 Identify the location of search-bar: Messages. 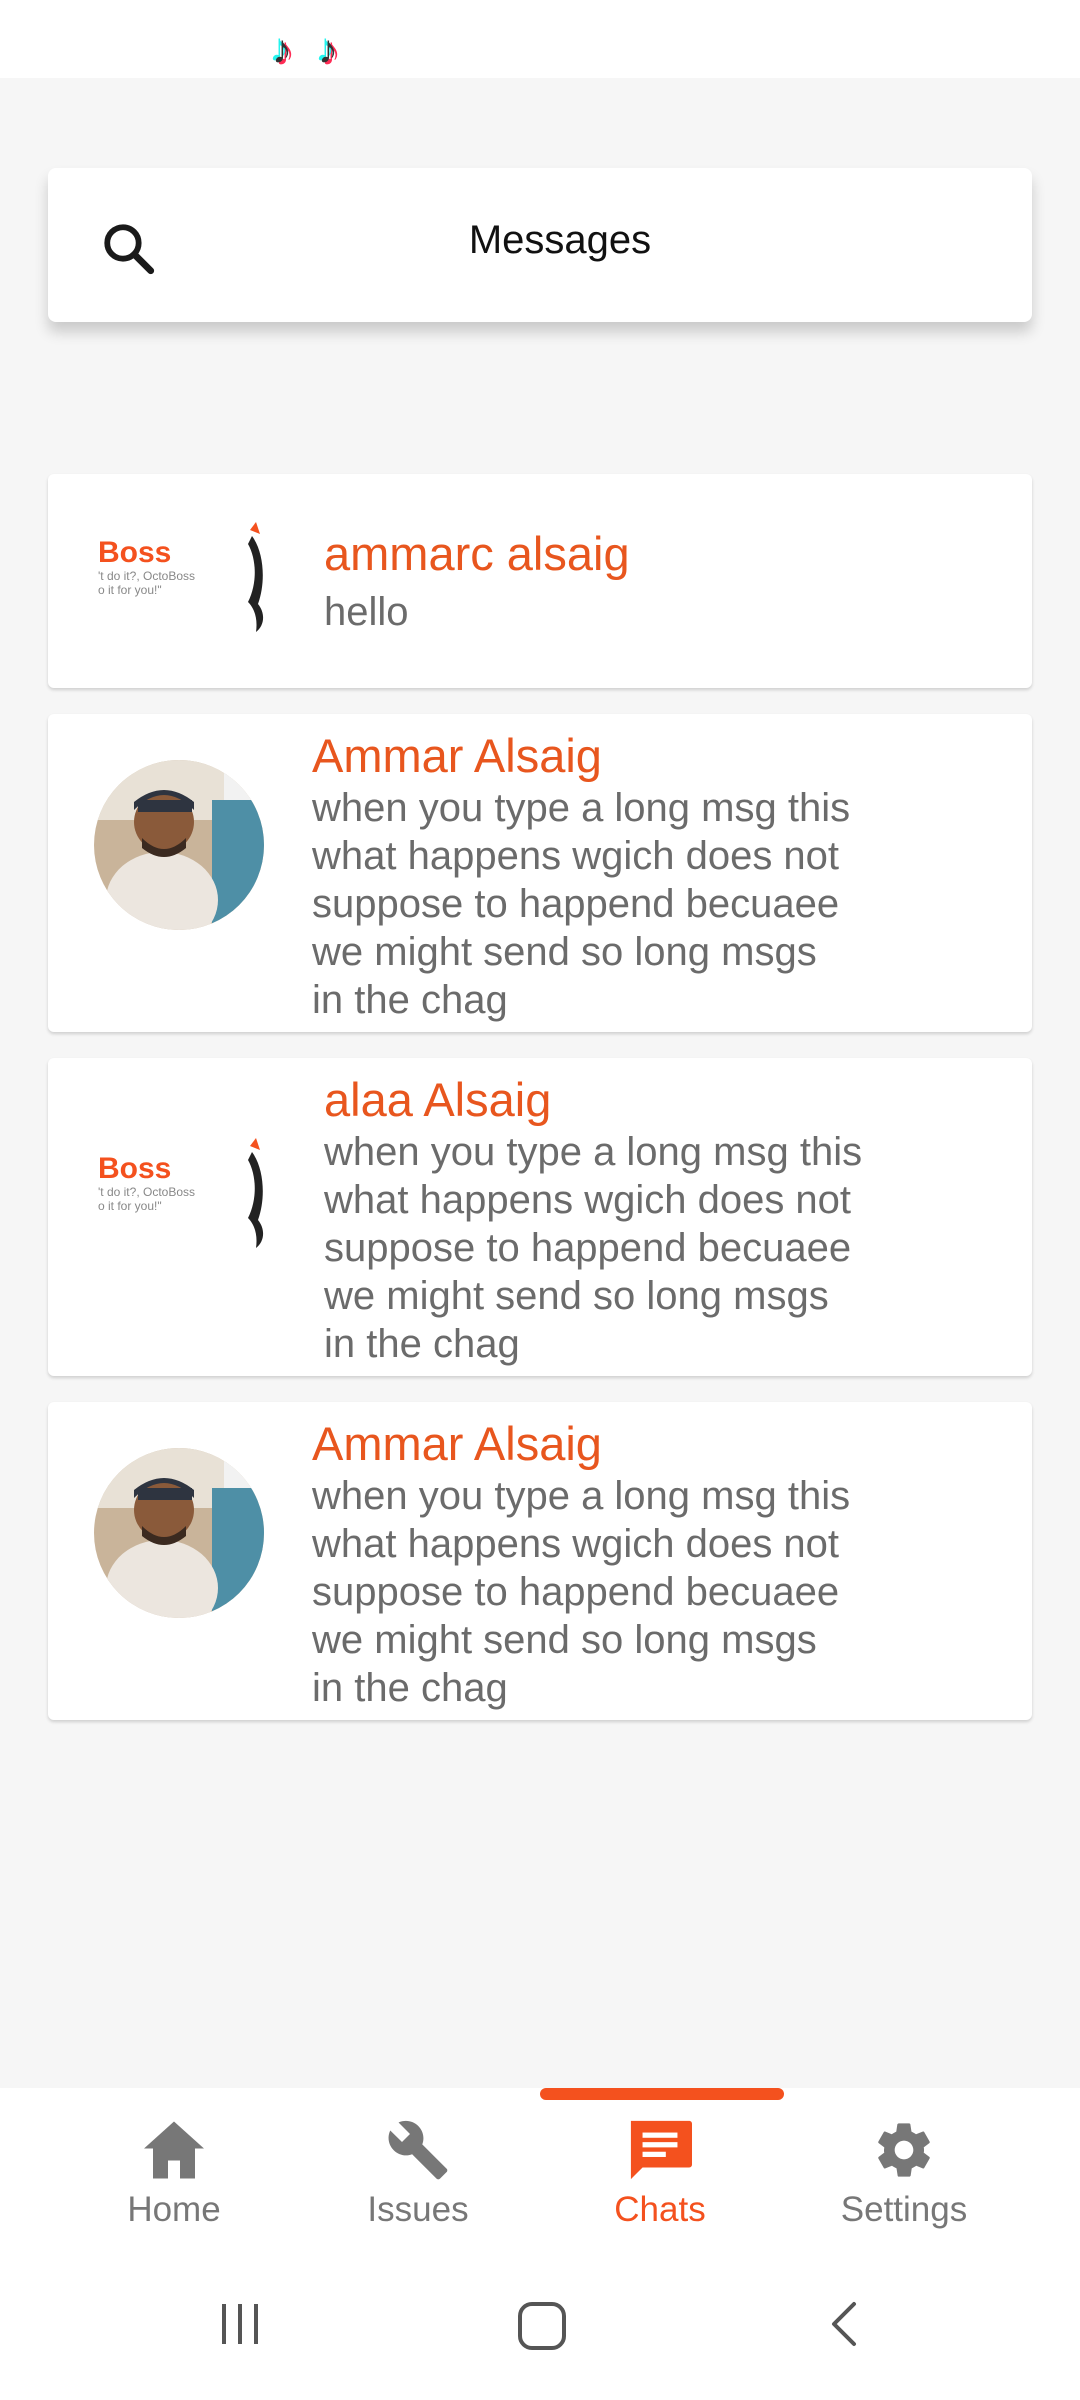
(540, 245).